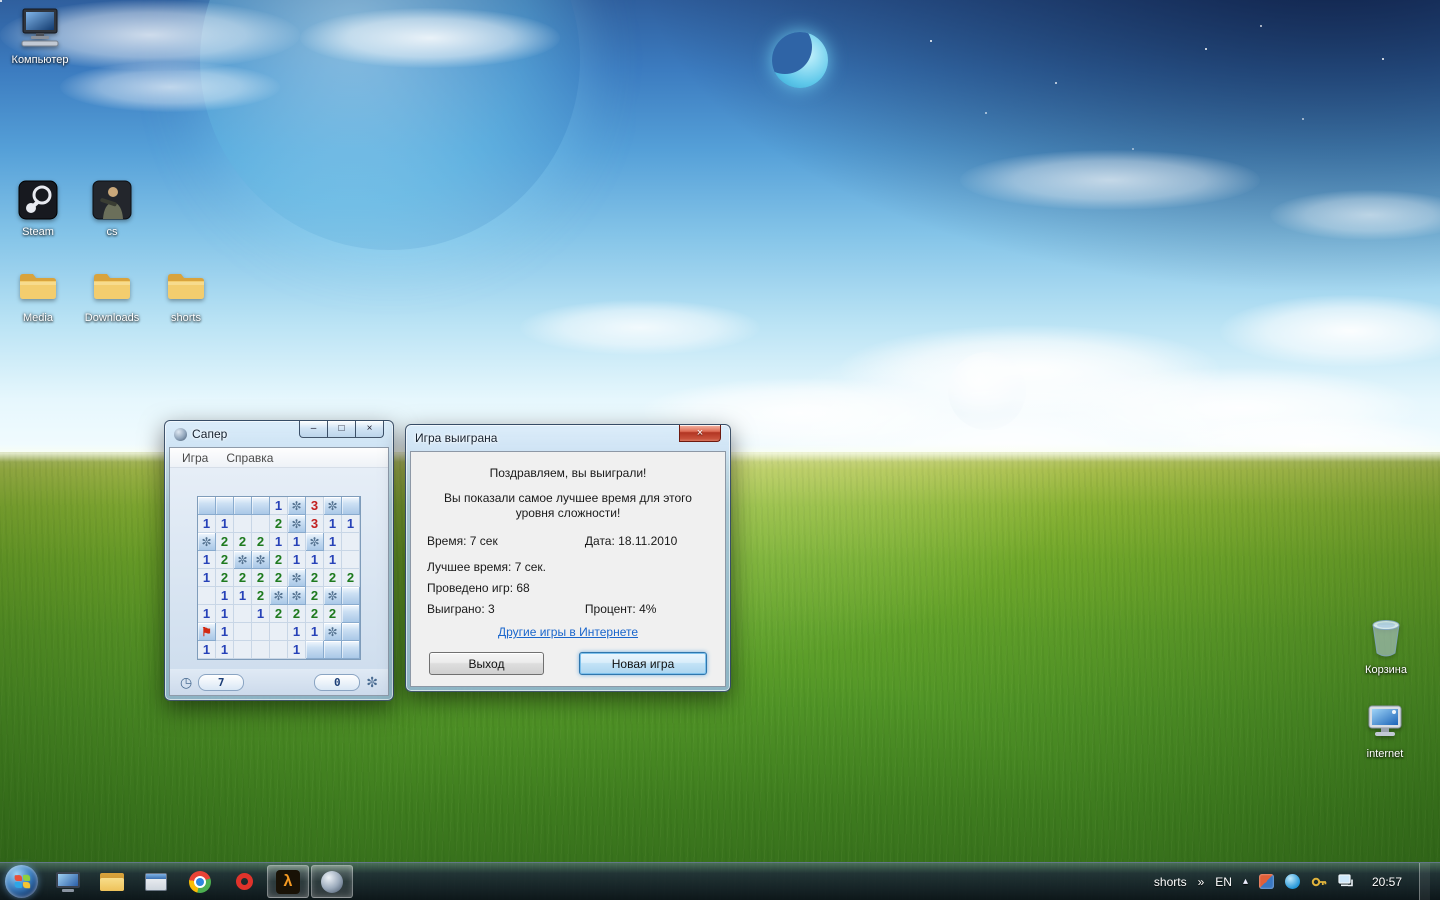 The image size is (1440, 900). What do you see at coordinates (112, 295) in the screenshot?
I see `desktop-icon-downloads: Downloads` at bounding box center [112, 295].